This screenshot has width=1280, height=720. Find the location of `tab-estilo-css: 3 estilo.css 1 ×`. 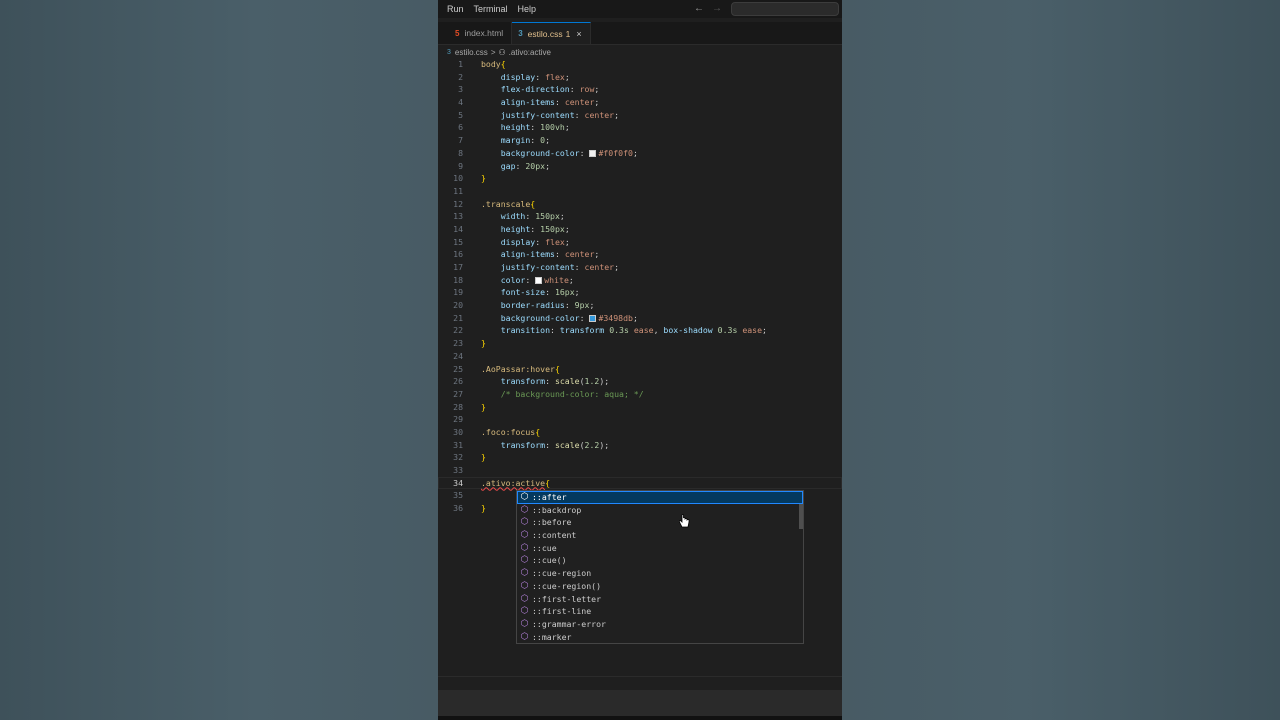

tab-estilo-css: 3 estilo.css 1 × is located at coordinates (551, 33).